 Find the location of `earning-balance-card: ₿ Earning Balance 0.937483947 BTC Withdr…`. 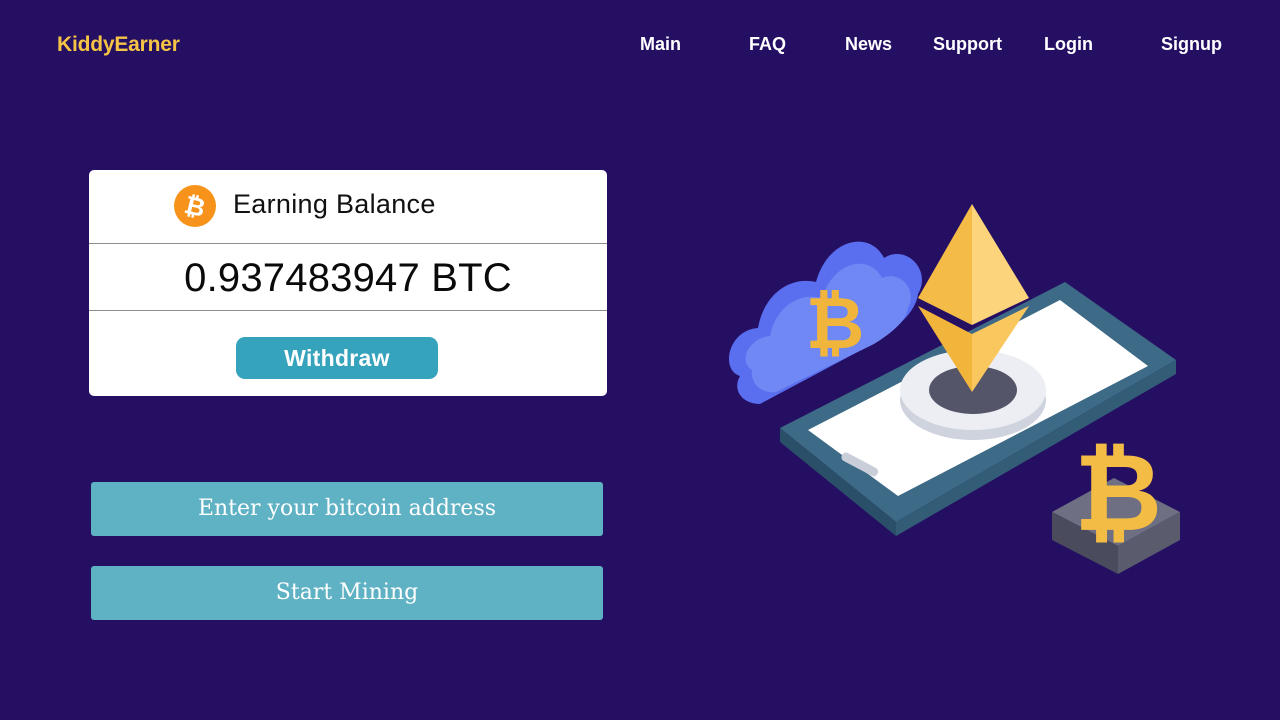

earning-balance-card: ₿ Earning Balance 0.937483947 BTC Withdr… is located at coordinates (348, 283).